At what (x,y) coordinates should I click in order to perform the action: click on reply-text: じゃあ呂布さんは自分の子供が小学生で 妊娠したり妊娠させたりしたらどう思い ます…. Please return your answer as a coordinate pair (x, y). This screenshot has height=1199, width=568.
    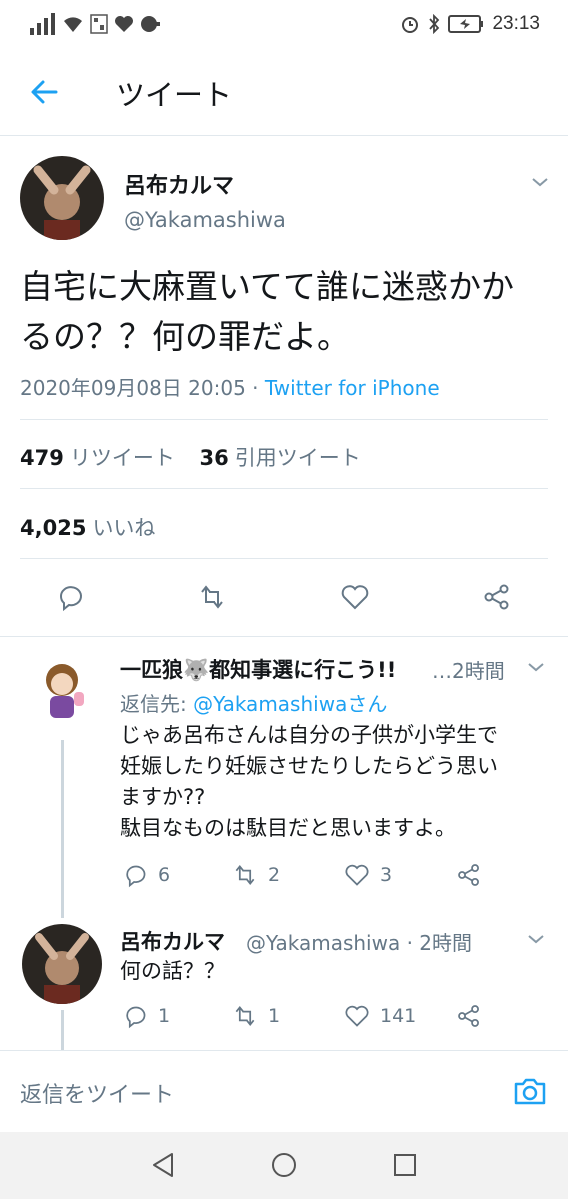
    Looking at the image, I should click on (335, 782).